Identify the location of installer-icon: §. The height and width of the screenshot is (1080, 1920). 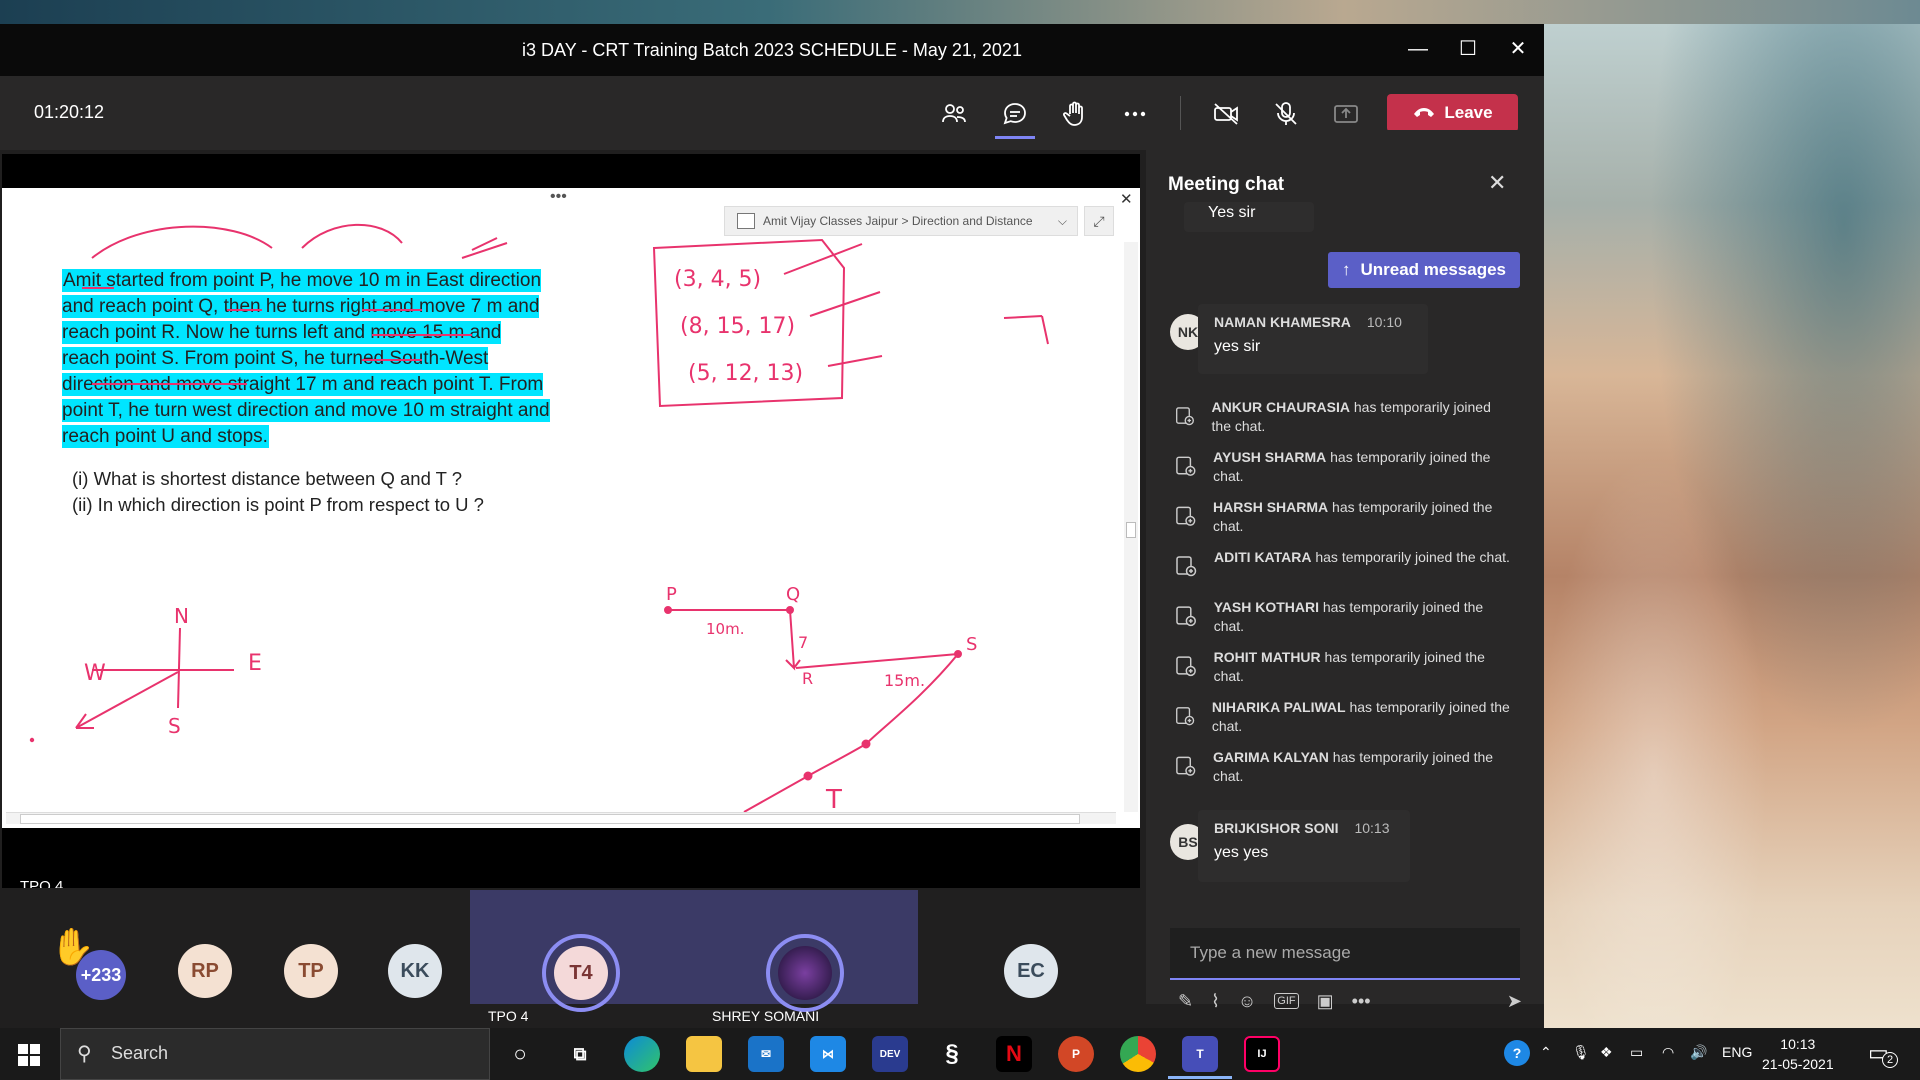
(952, 1054).